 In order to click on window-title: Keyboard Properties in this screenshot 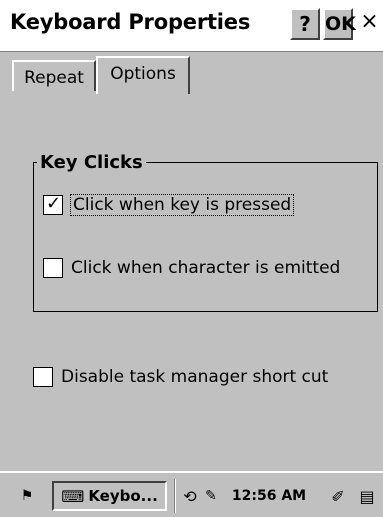, I will do `click(130, 22)`.